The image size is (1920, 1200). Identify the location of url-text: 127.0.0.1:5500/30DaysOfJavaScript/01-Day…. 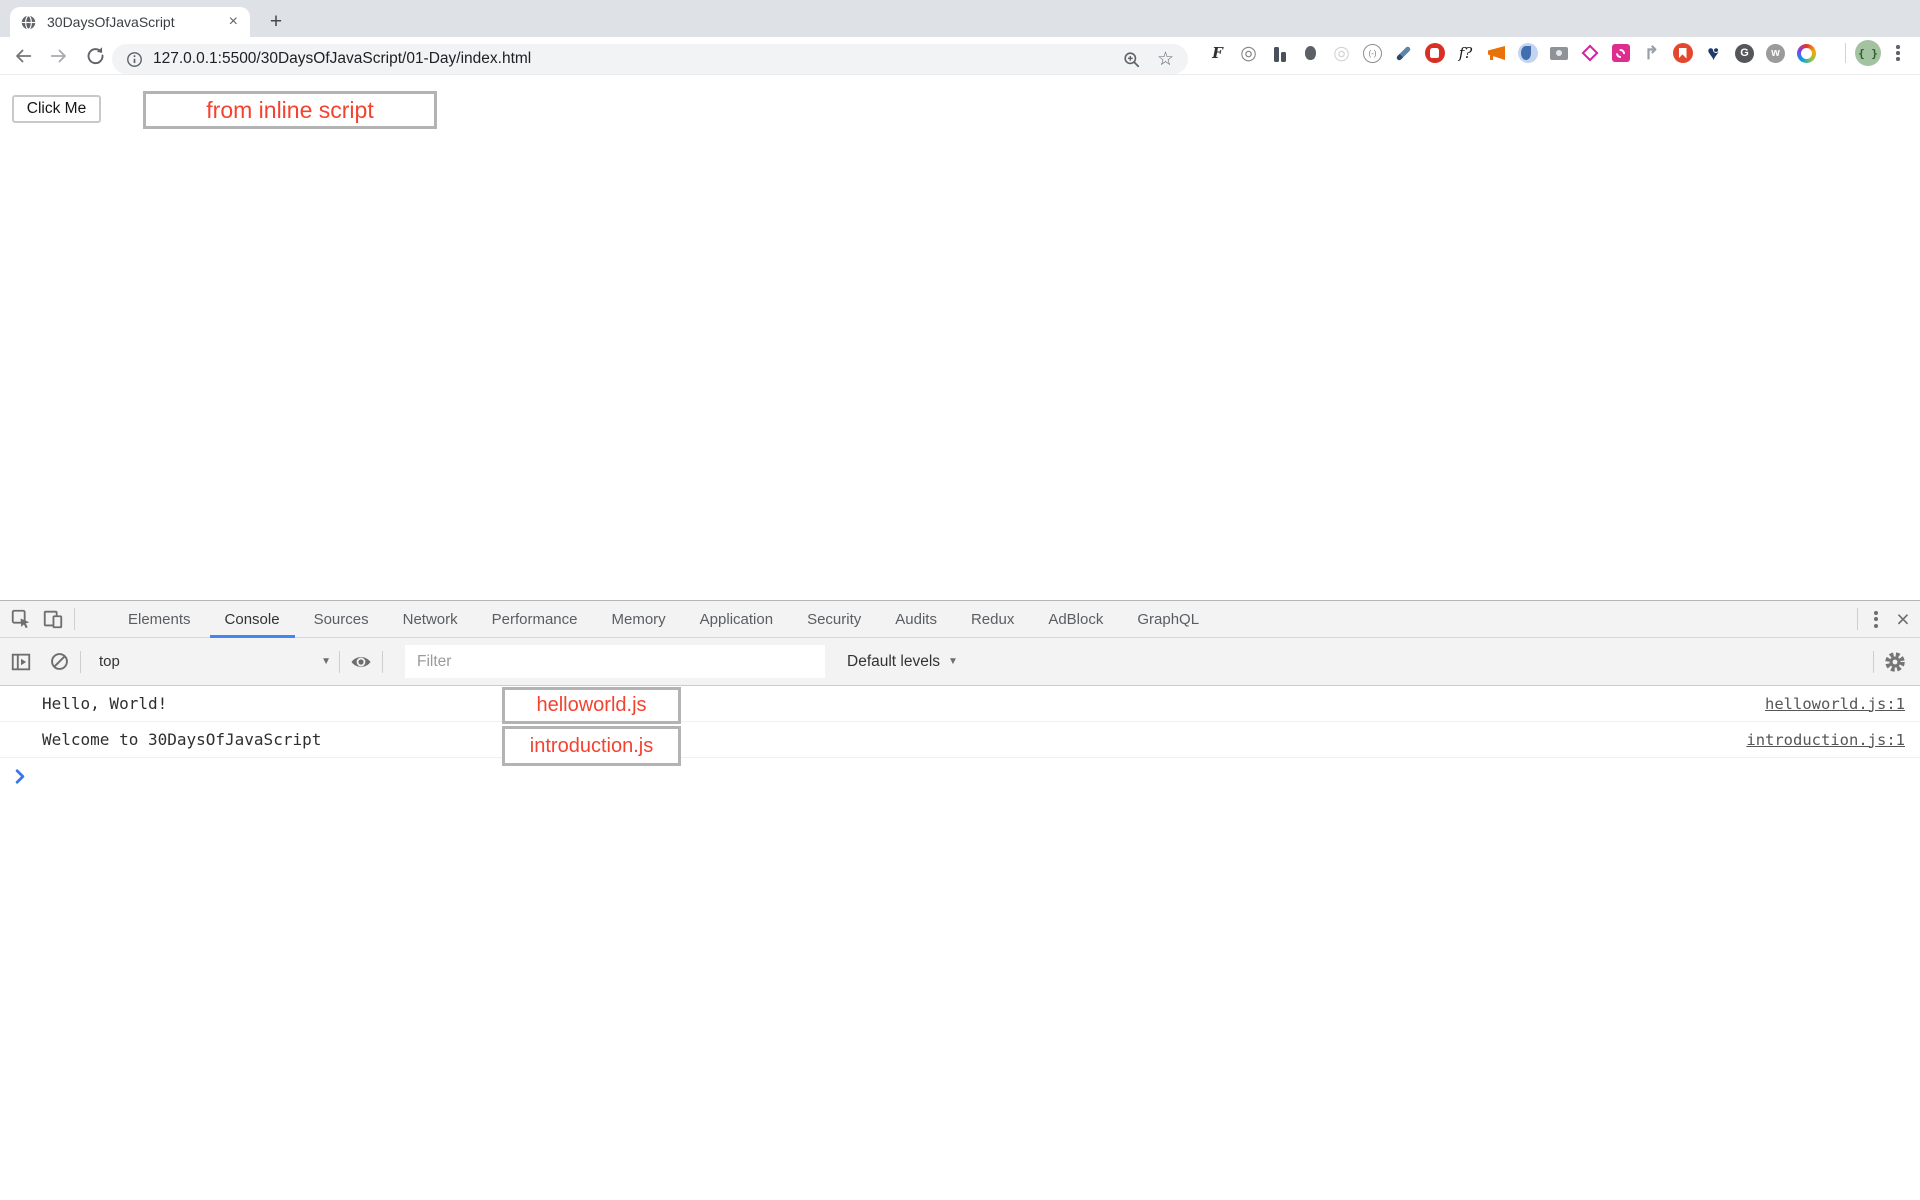
(637, 59).